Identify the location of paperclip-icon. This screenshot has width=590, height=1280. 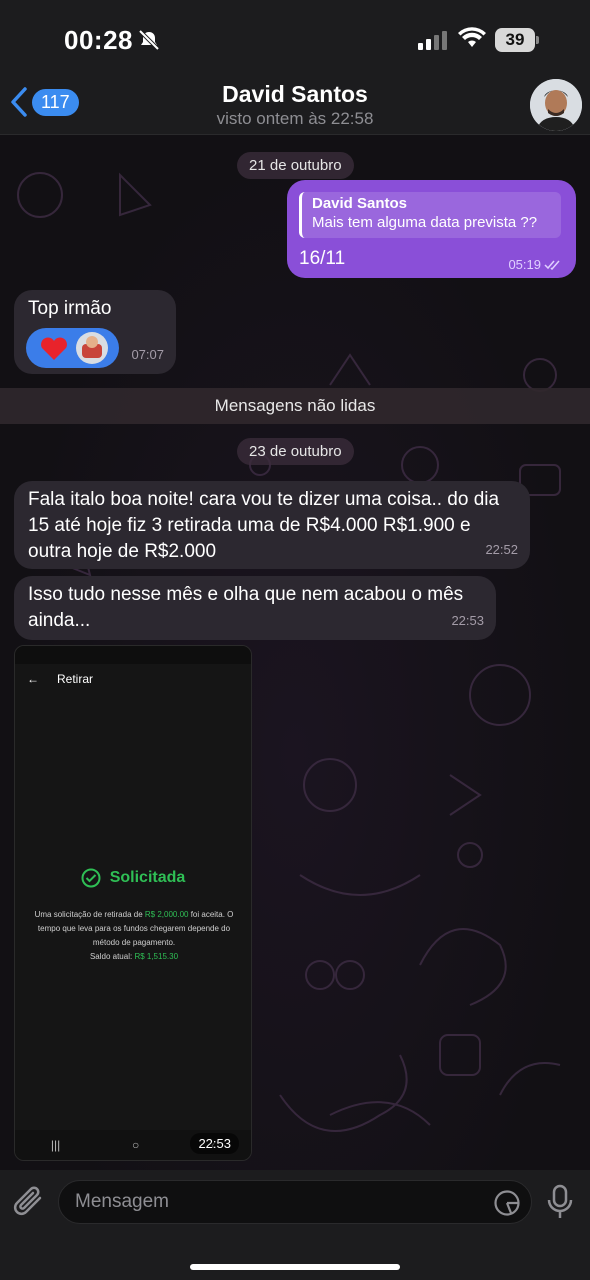
(29, 1202).